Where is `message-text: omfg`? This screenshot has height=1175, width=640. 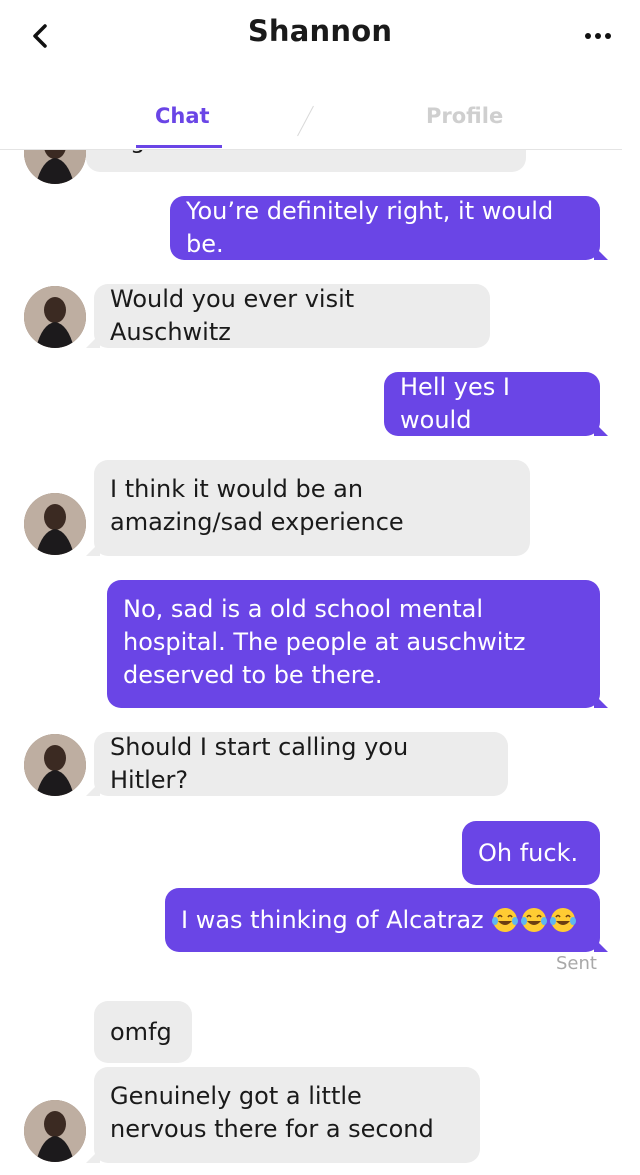 message-text: omfg is located at coordinates (141, 1031).